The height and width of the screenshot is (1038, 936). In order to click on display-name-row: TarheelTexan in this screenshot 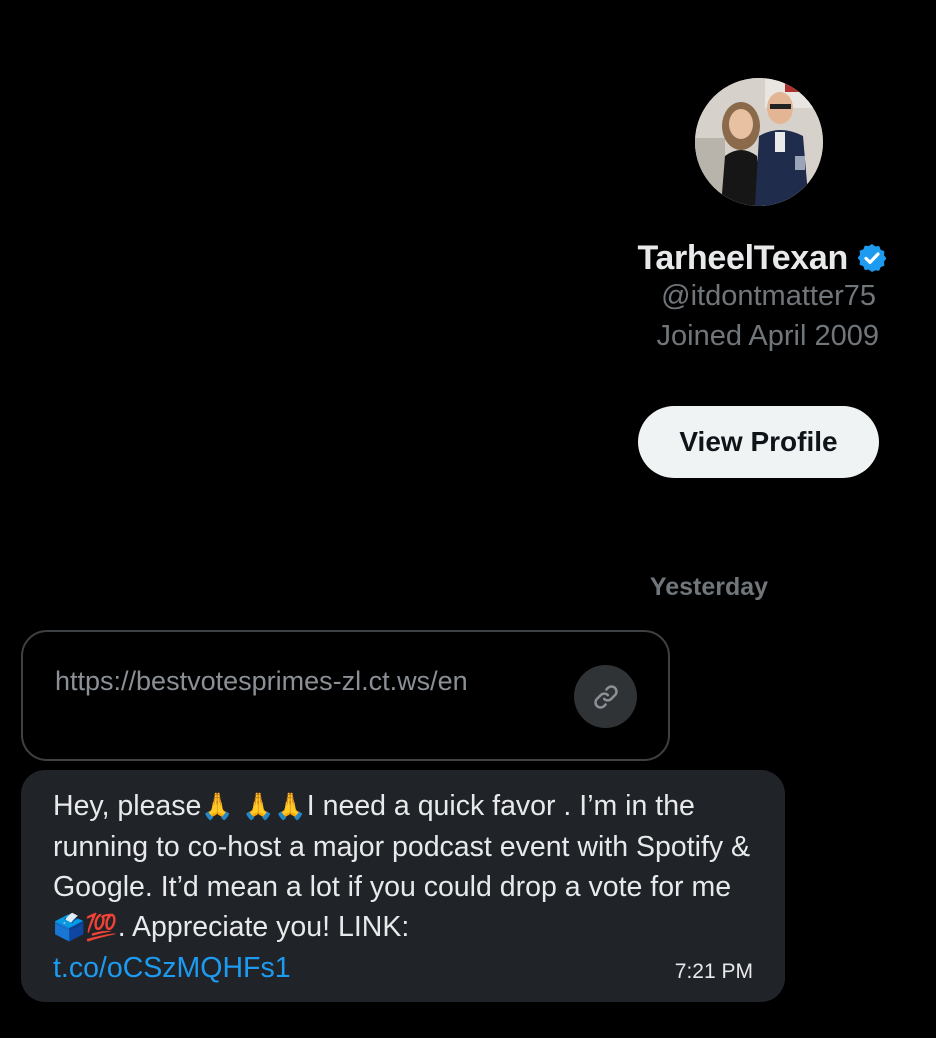, I will do `click(762, 258)`.